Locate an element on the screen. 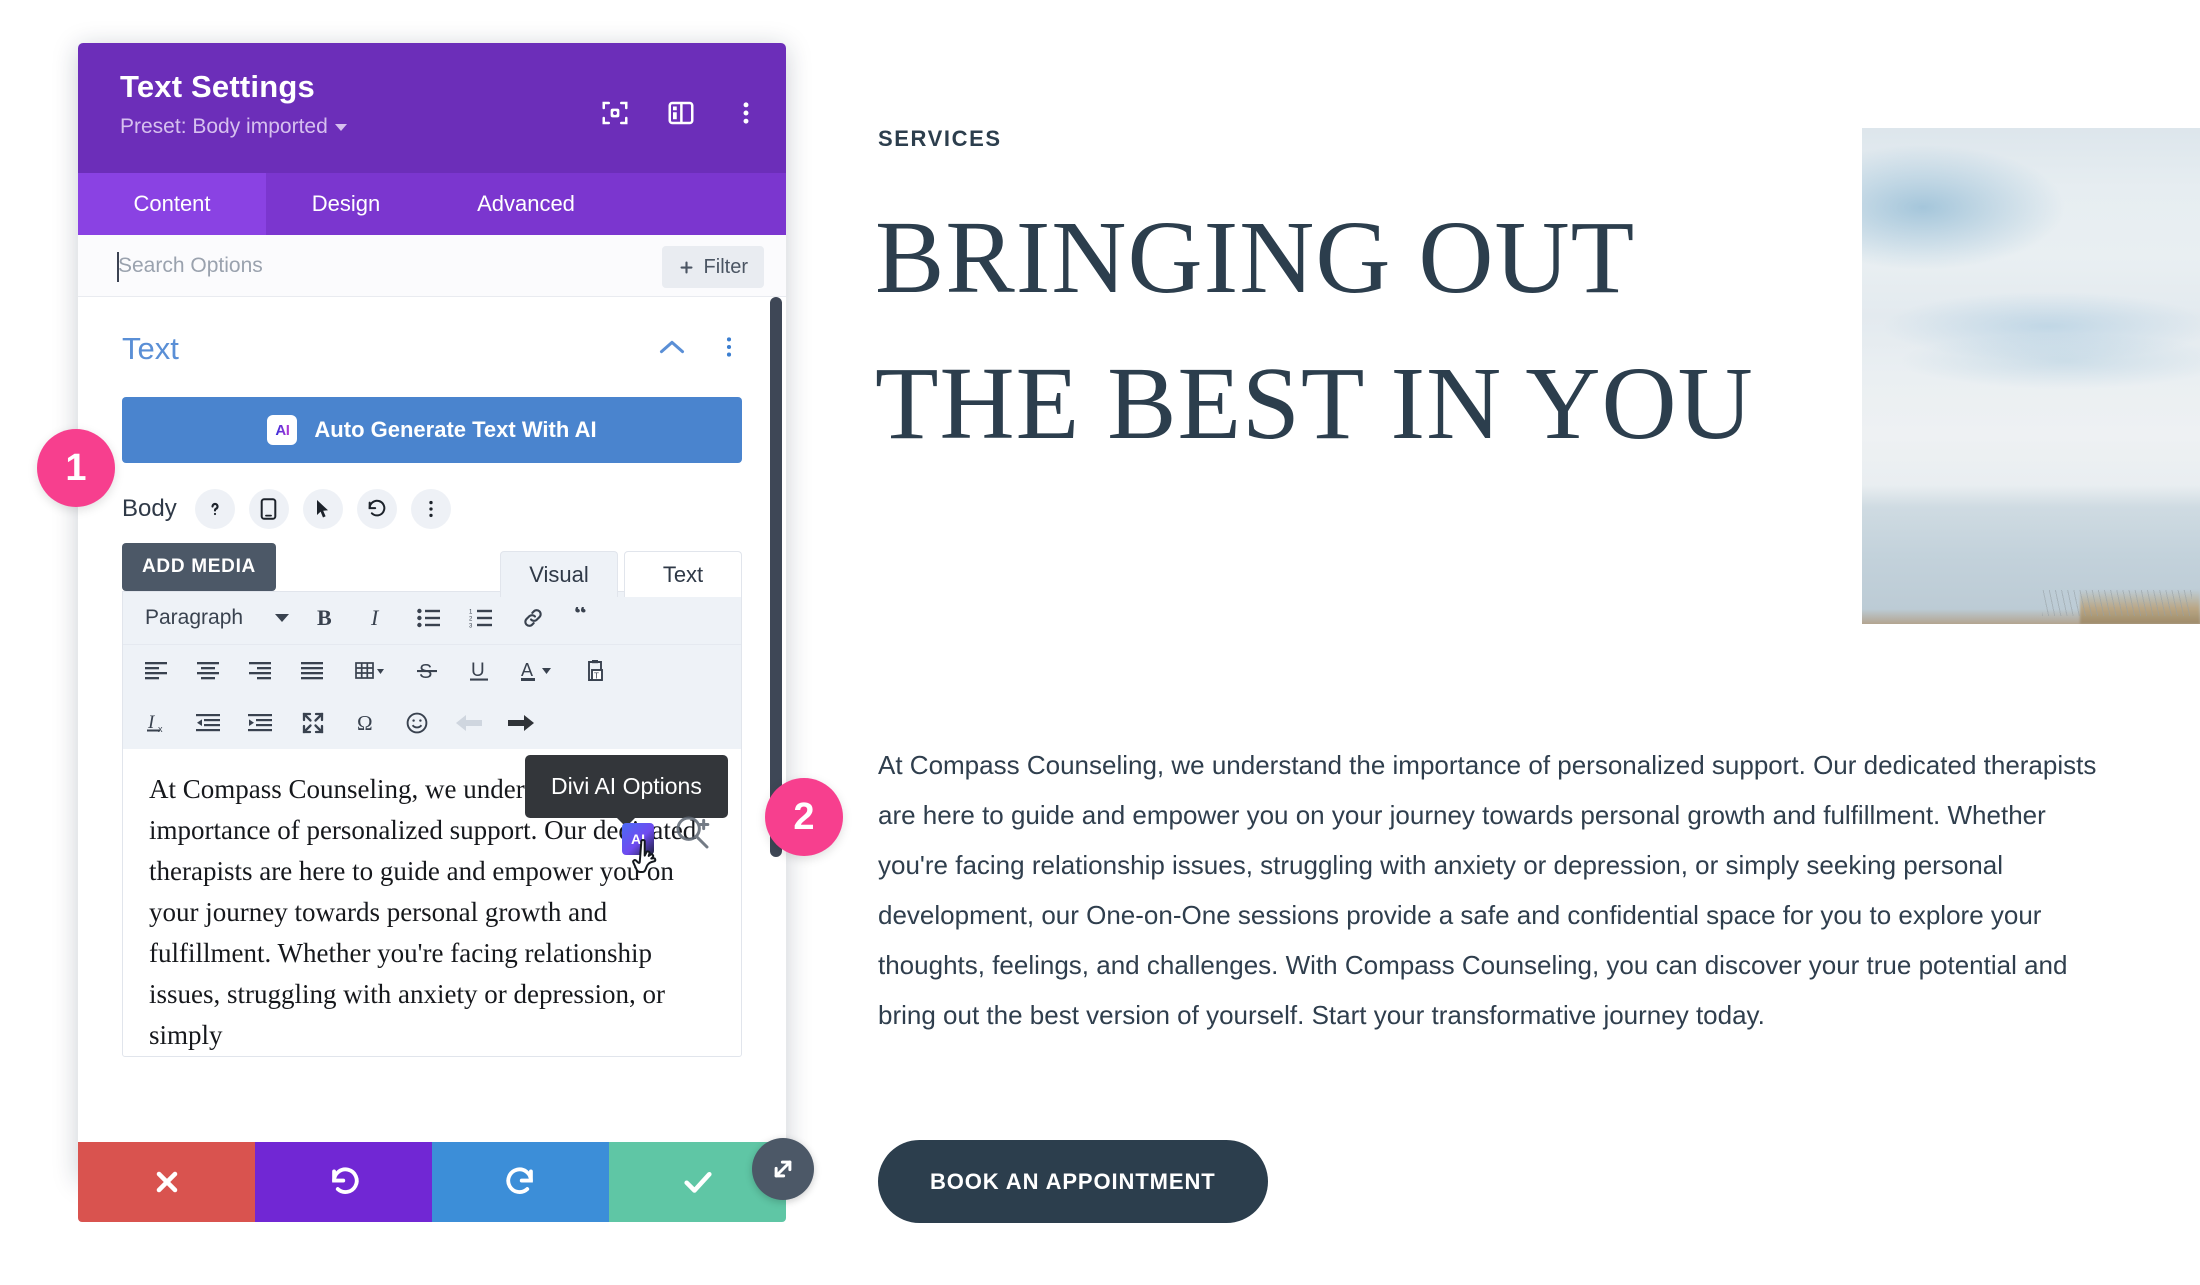  section-more-icon is located at coordinates (729, 349).